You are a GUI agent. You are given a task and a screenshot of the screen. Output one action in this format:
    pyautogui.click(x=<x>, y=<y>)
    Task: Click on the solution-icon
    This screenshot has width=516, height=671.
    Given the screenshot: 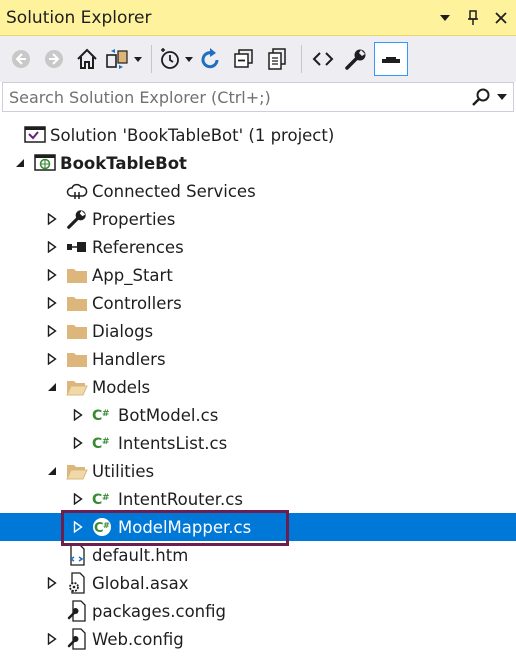 What is the action you would take?
    pyautogui.click(x=35, y=135)
    